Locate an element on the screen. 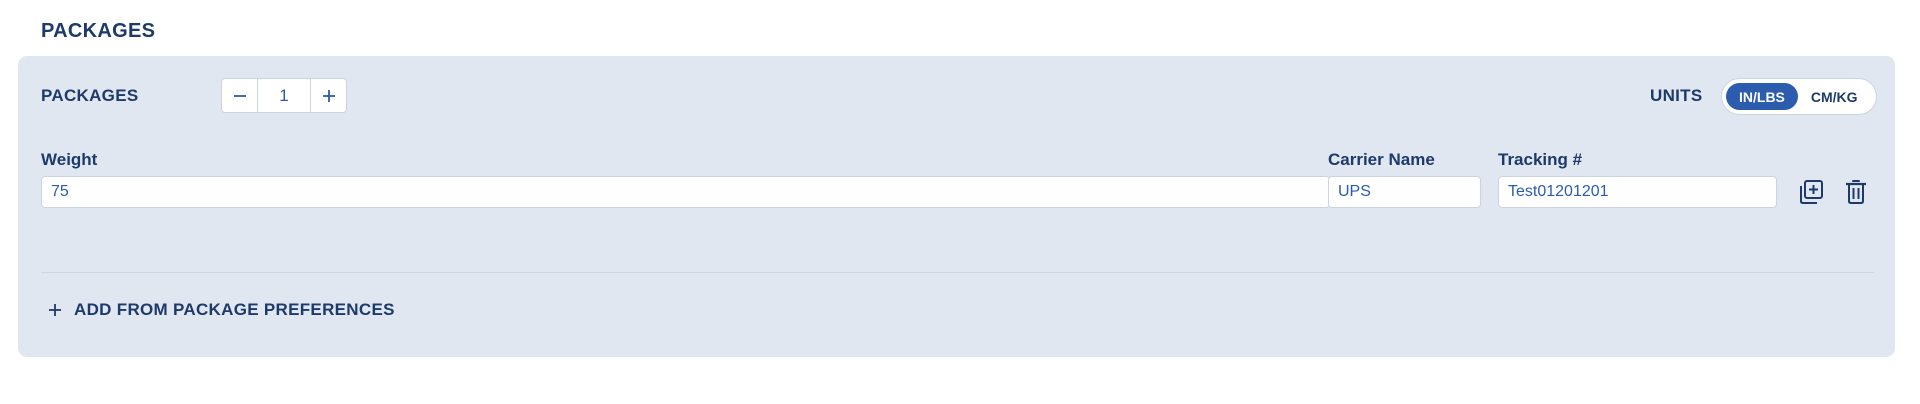 Image resolution: width=1920 pixels, height=404 pixels. tracking-number-label: Tracking # is located at coordinates (1540, 159).